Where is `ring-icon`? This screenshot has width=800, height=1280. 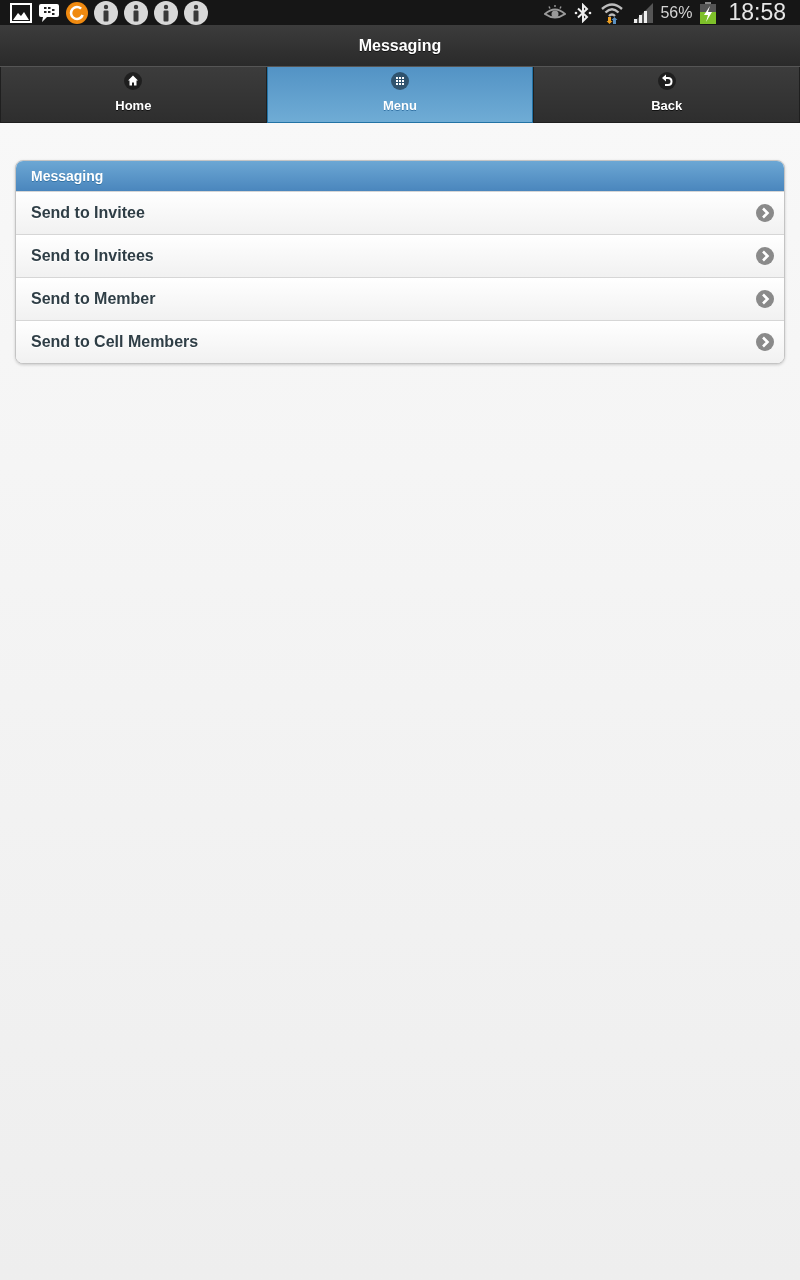
ring-icon is located at coordinates (77, 12).